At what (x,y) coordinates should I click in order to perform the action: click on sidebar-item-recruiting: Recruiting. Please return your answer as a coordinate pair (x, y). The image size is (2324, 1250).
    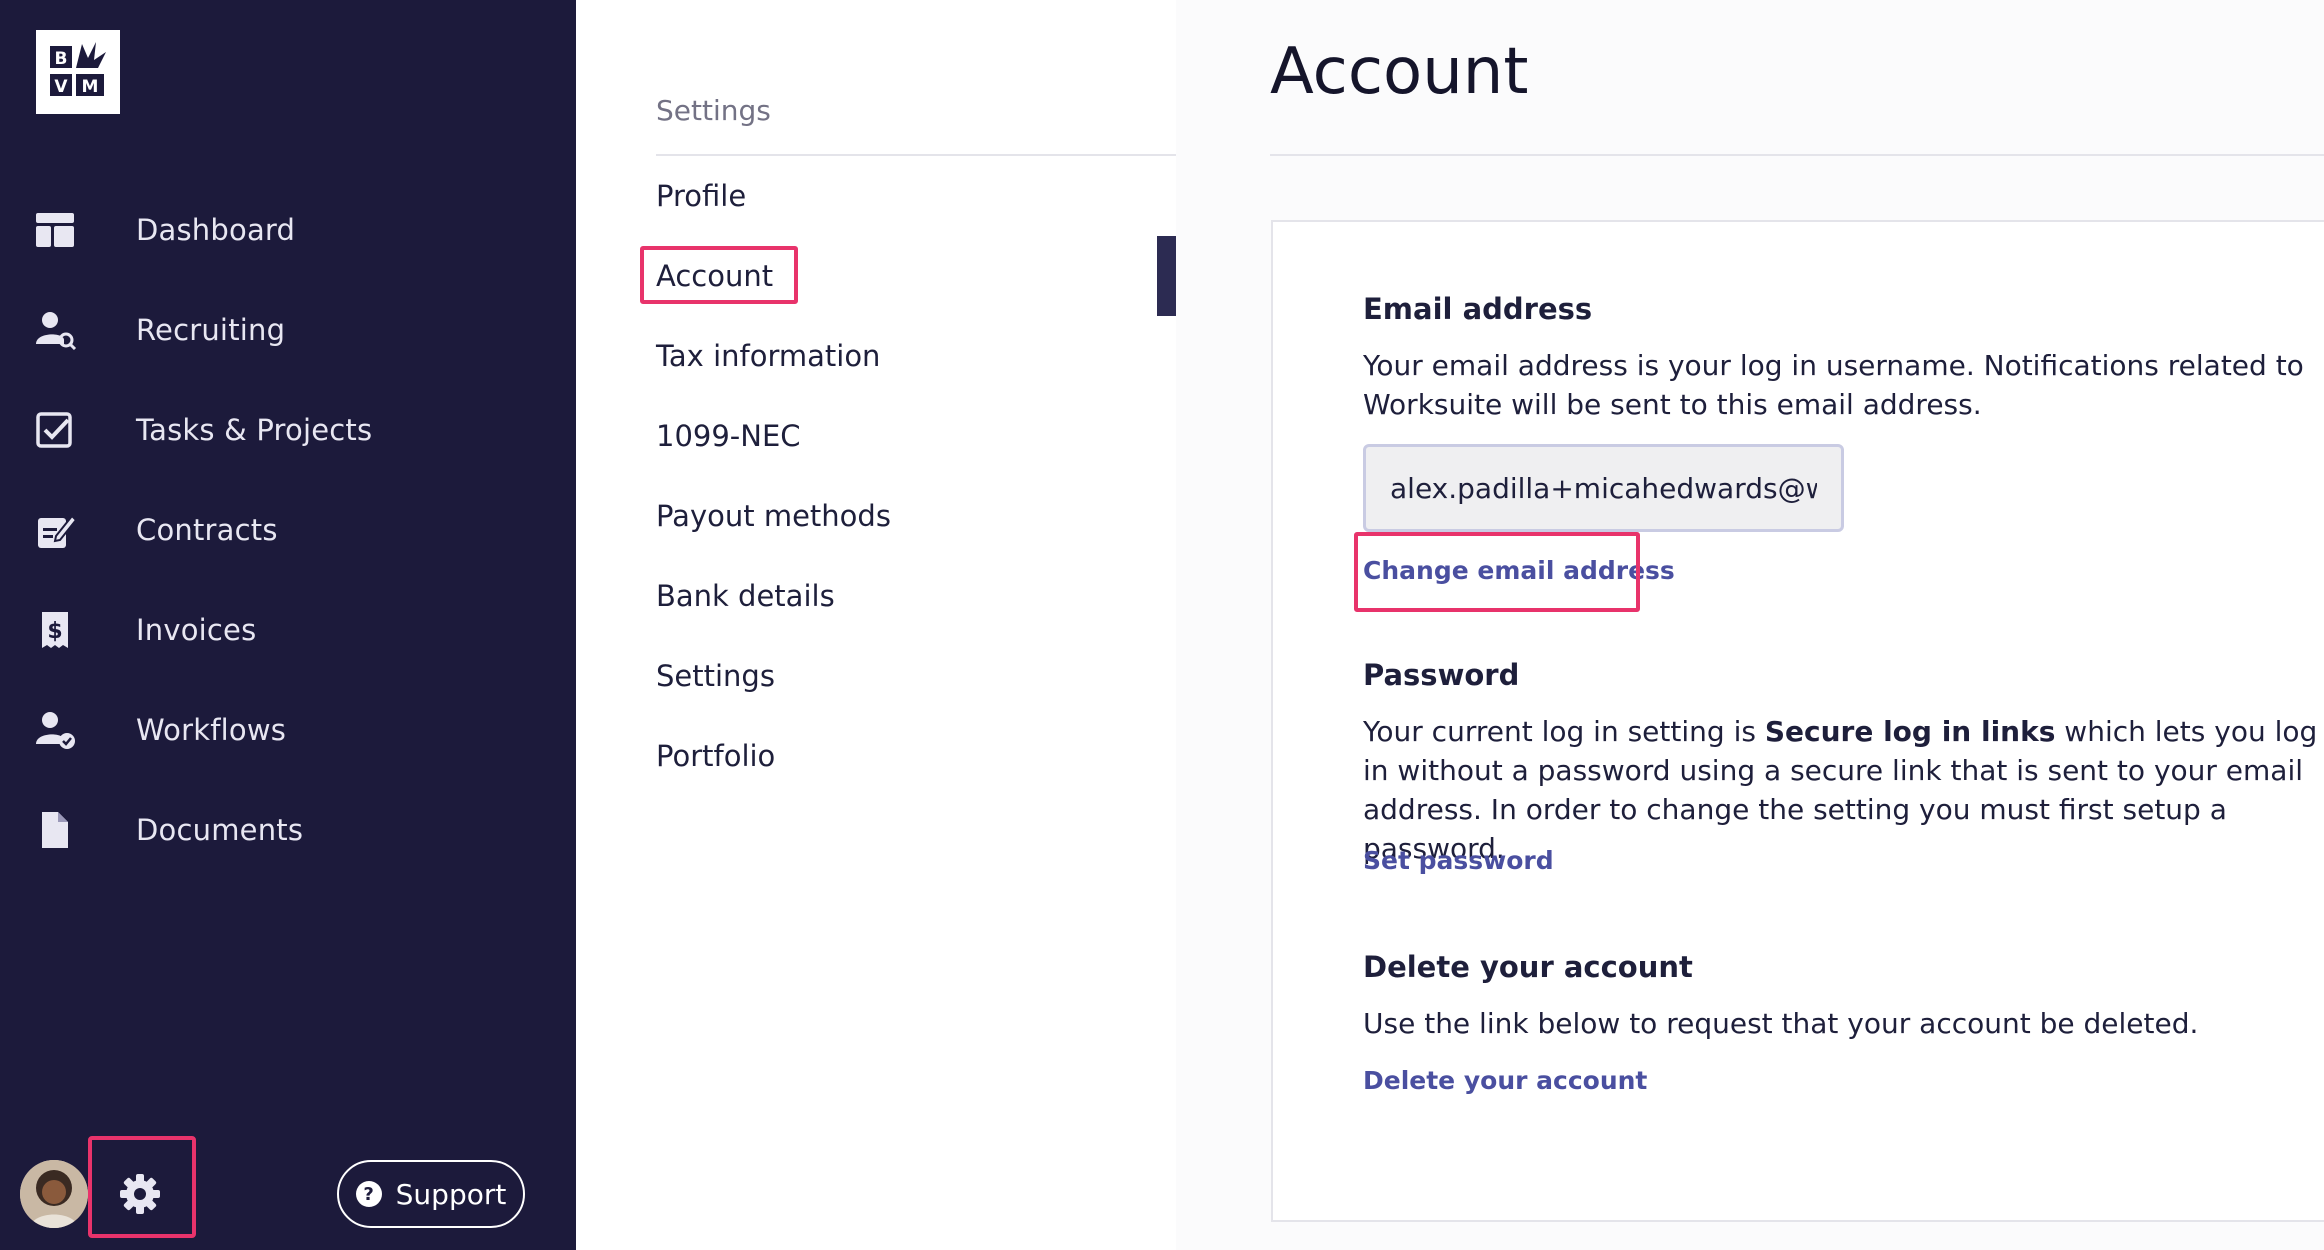
    Looking at the image, I should click on (288, 330).